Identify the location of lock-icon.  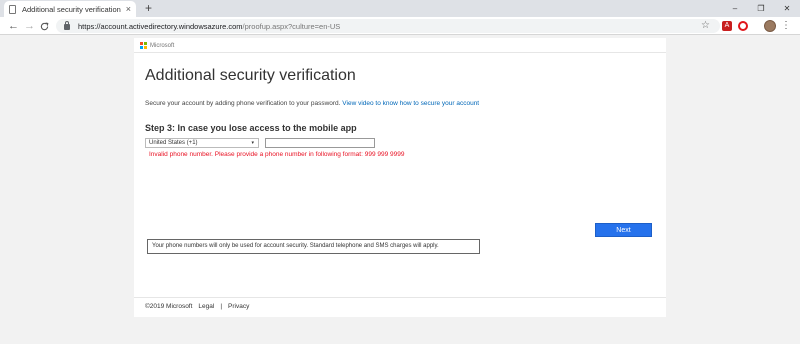
(67, 25).